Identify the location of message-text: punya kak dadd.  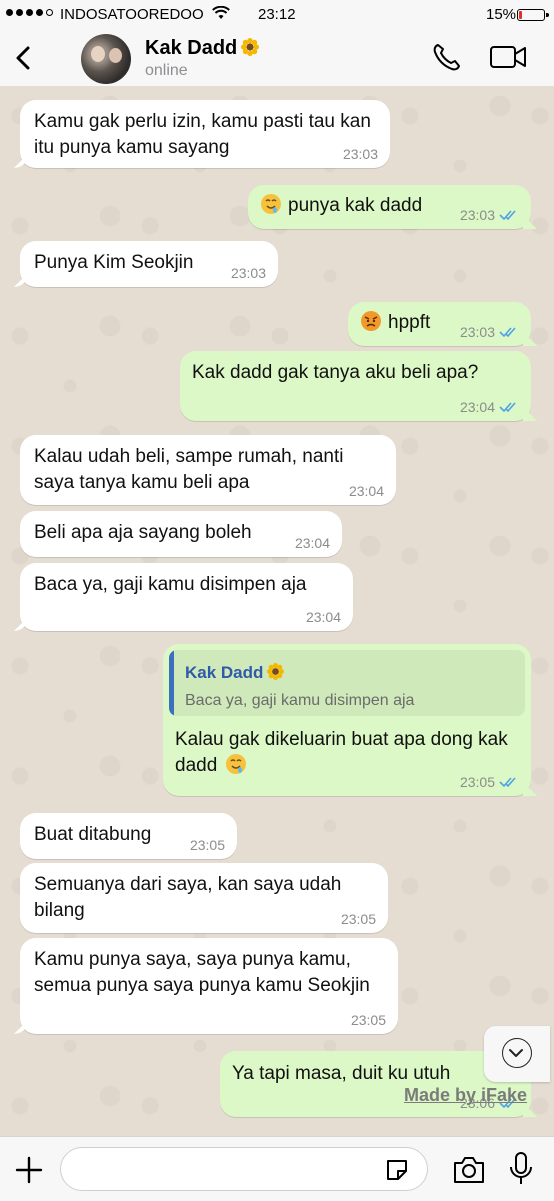
(355, 205).